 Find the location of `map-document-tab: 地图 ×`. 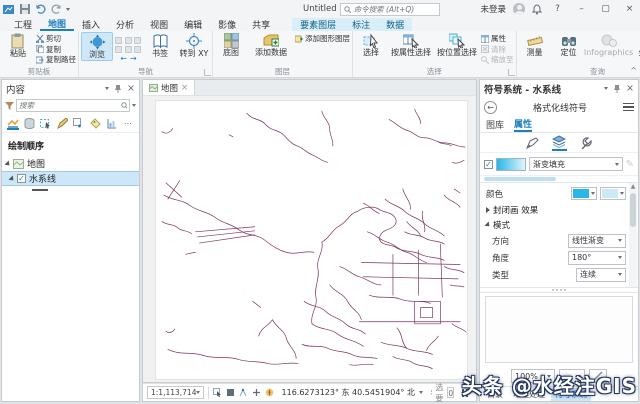

map-document-tab: 地图 × is located at coordinates (169, 87).